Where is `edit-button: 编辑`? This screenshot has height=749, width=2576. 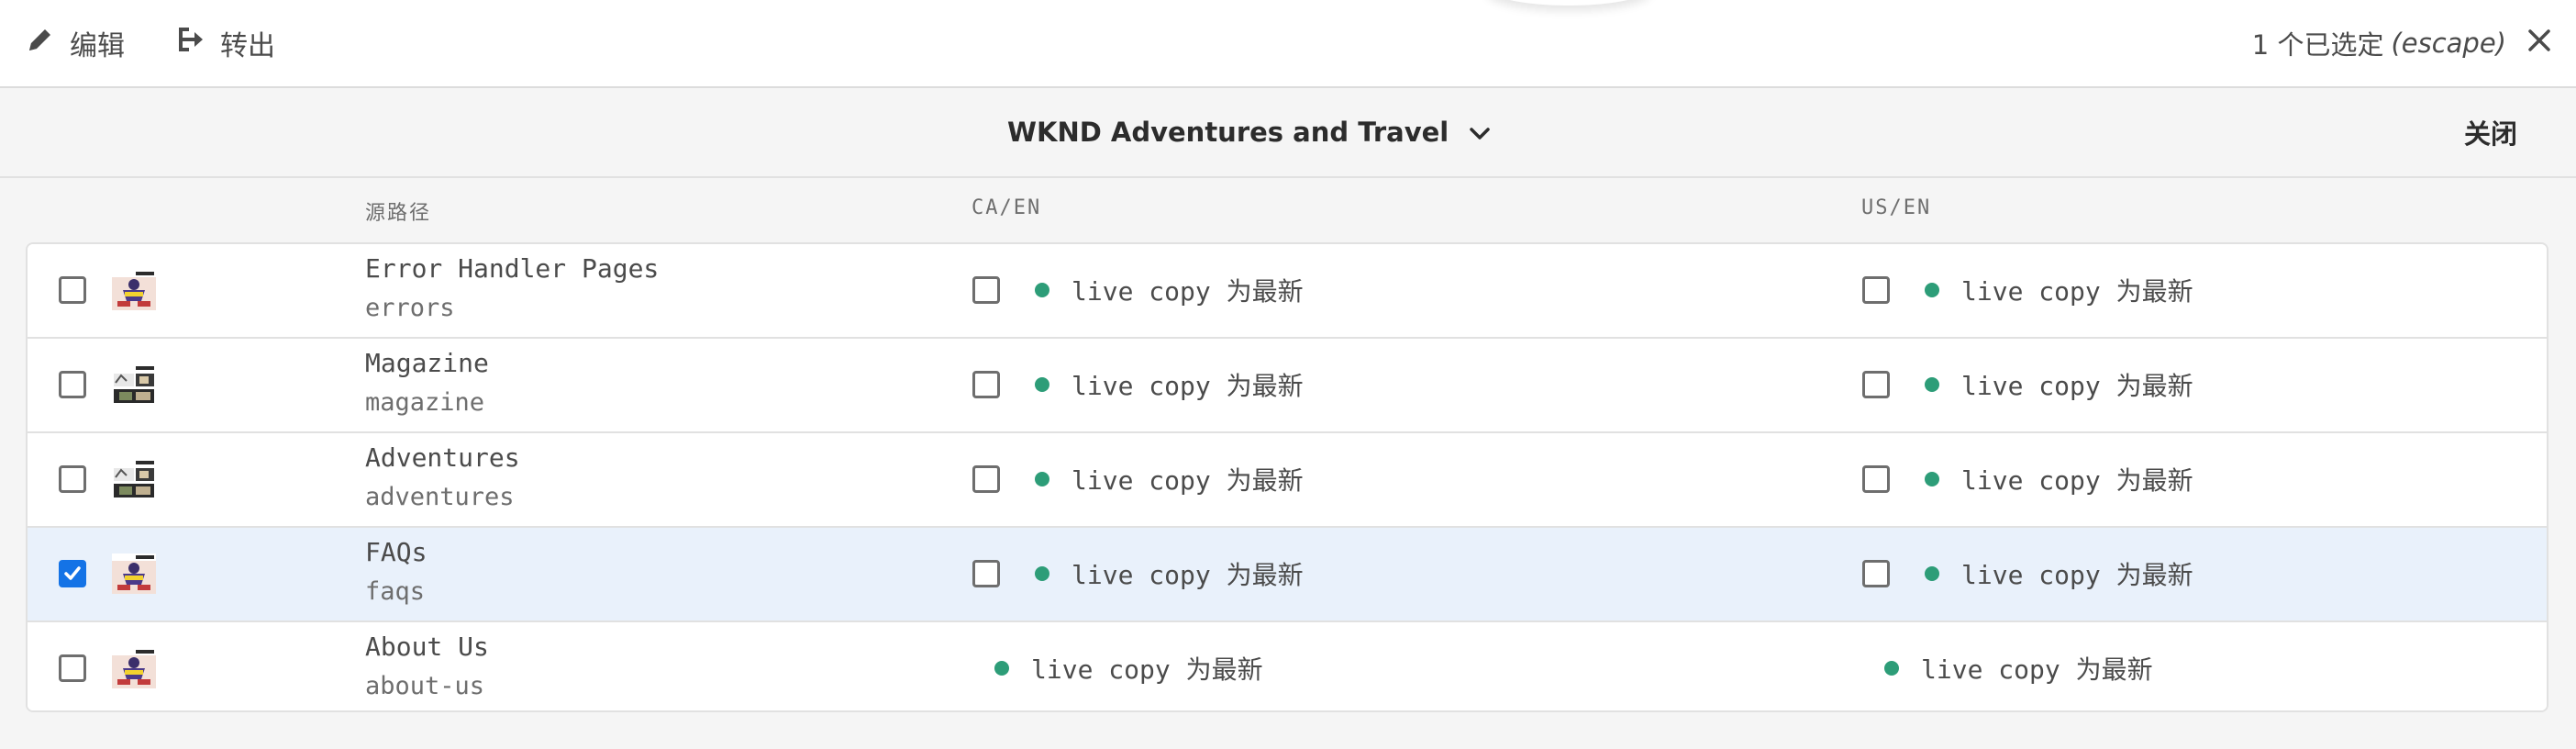
edit-button: 编辑 is located at coordinates (75, 43).